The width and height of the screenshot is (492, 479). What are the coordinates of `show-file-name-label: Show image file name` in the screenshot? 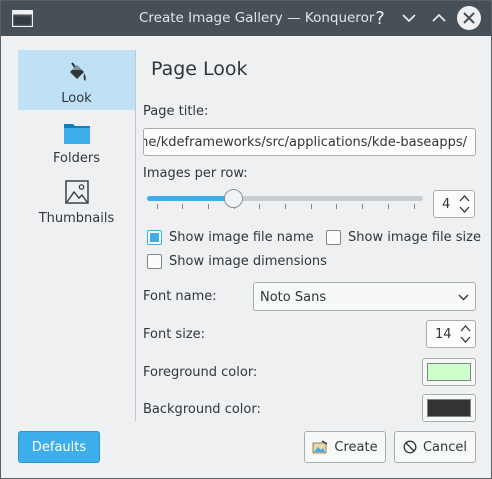 It's located at (241, 237).